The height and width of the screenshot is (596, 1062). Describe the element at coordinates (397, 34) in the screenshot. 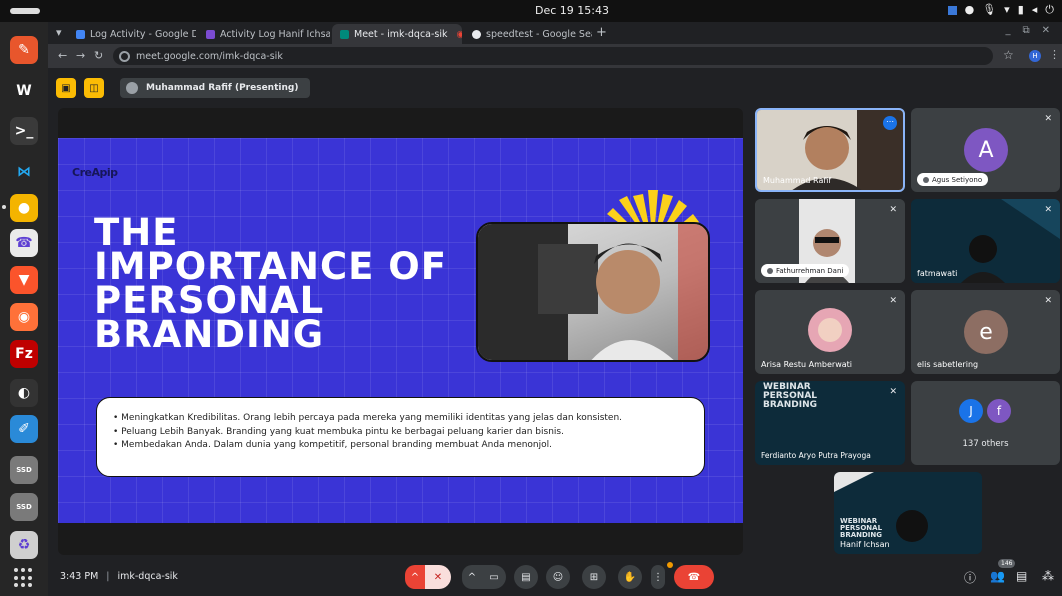

I see `tab-meet: Meet - imk-dqca-sik ◉ ✕` at that location.